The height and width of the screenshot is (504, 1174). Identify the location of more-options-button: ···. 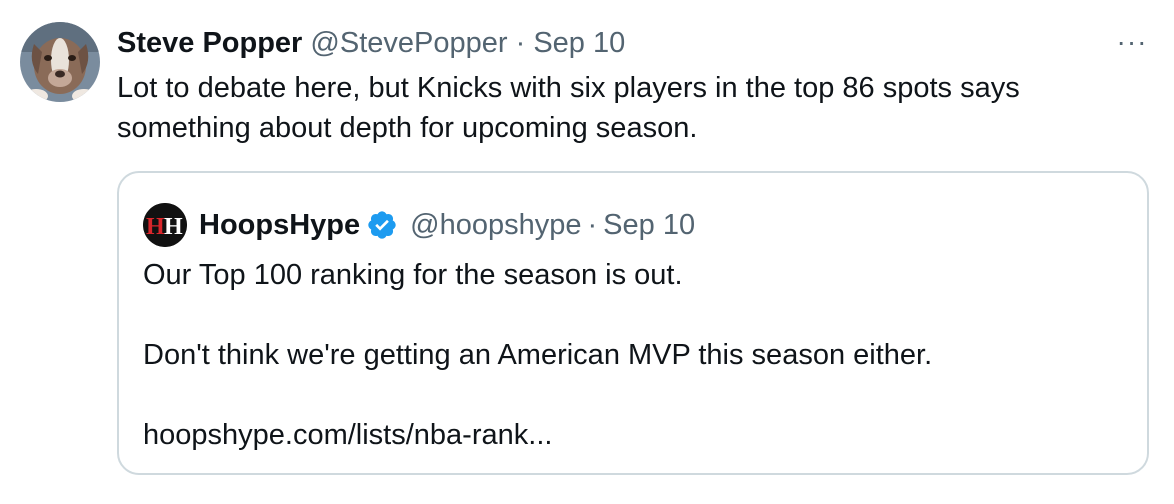
(1132, 42).